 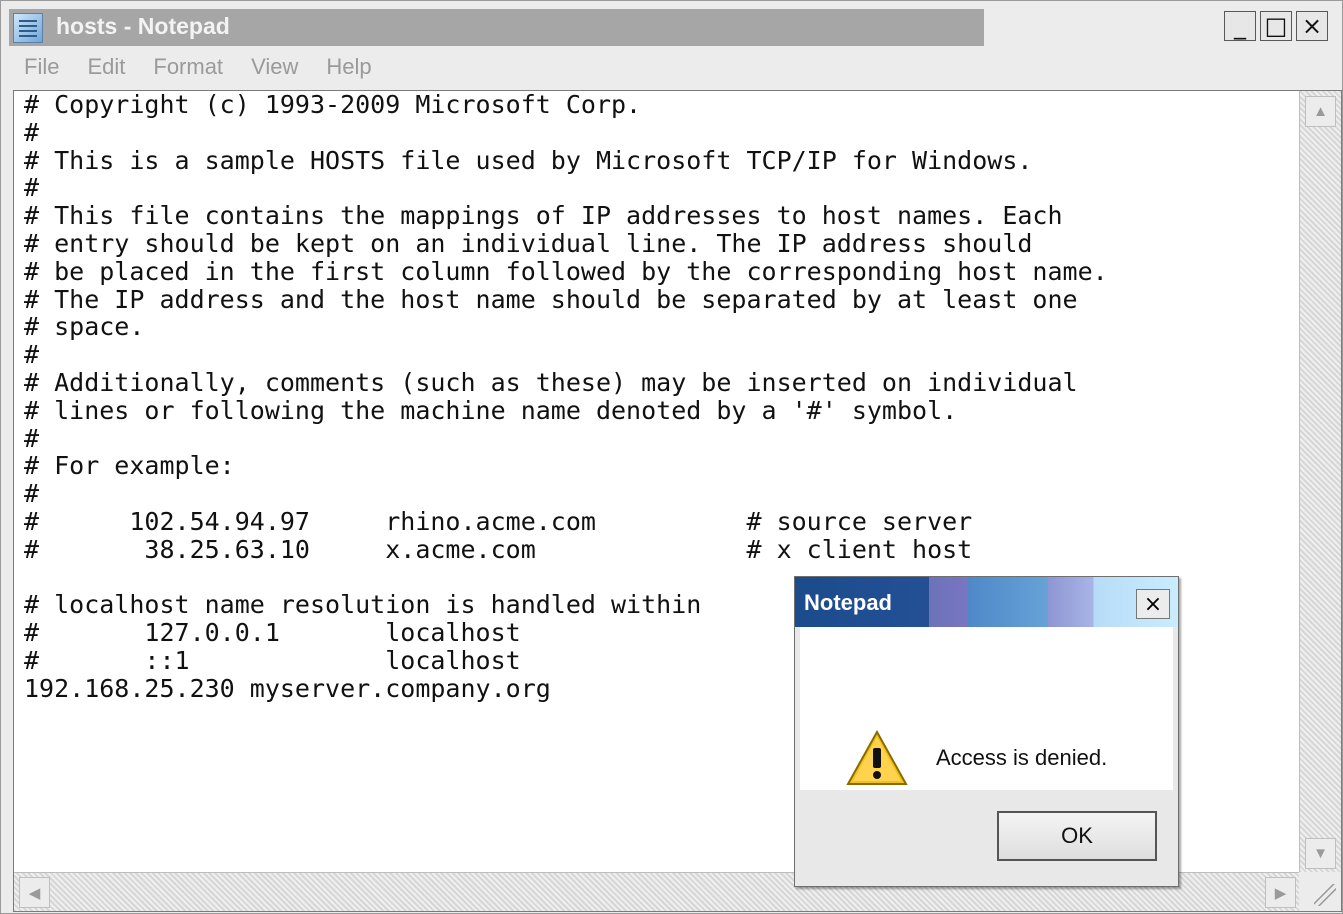 I want to click on scroll-left-button: ◀, so click(x=34, y=892).